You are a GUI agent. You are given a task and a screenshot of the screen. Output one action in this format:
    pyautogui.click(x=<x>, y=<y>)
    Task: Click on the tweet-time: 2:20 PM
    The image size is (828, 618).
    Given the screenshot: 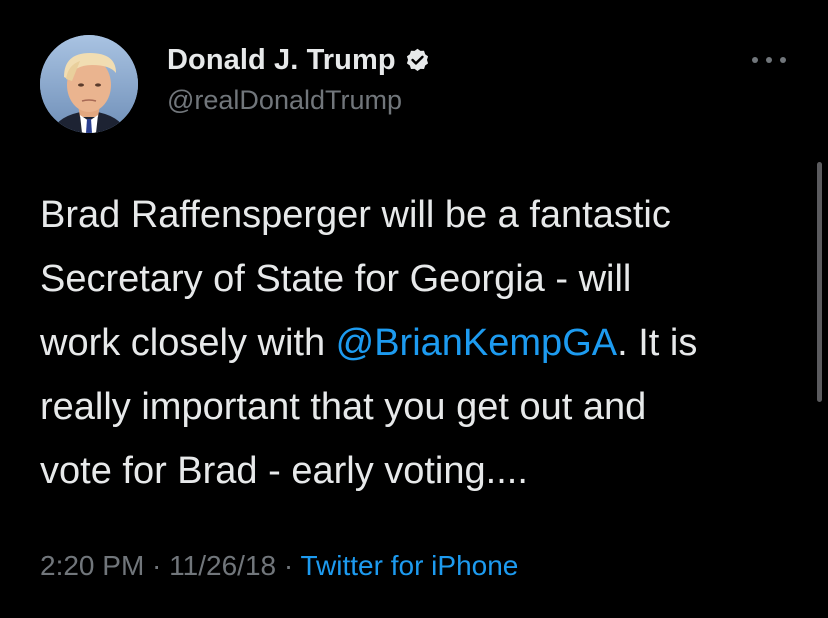 What is the action you would take?
    pyautogui.click(x=92, y=565)
    